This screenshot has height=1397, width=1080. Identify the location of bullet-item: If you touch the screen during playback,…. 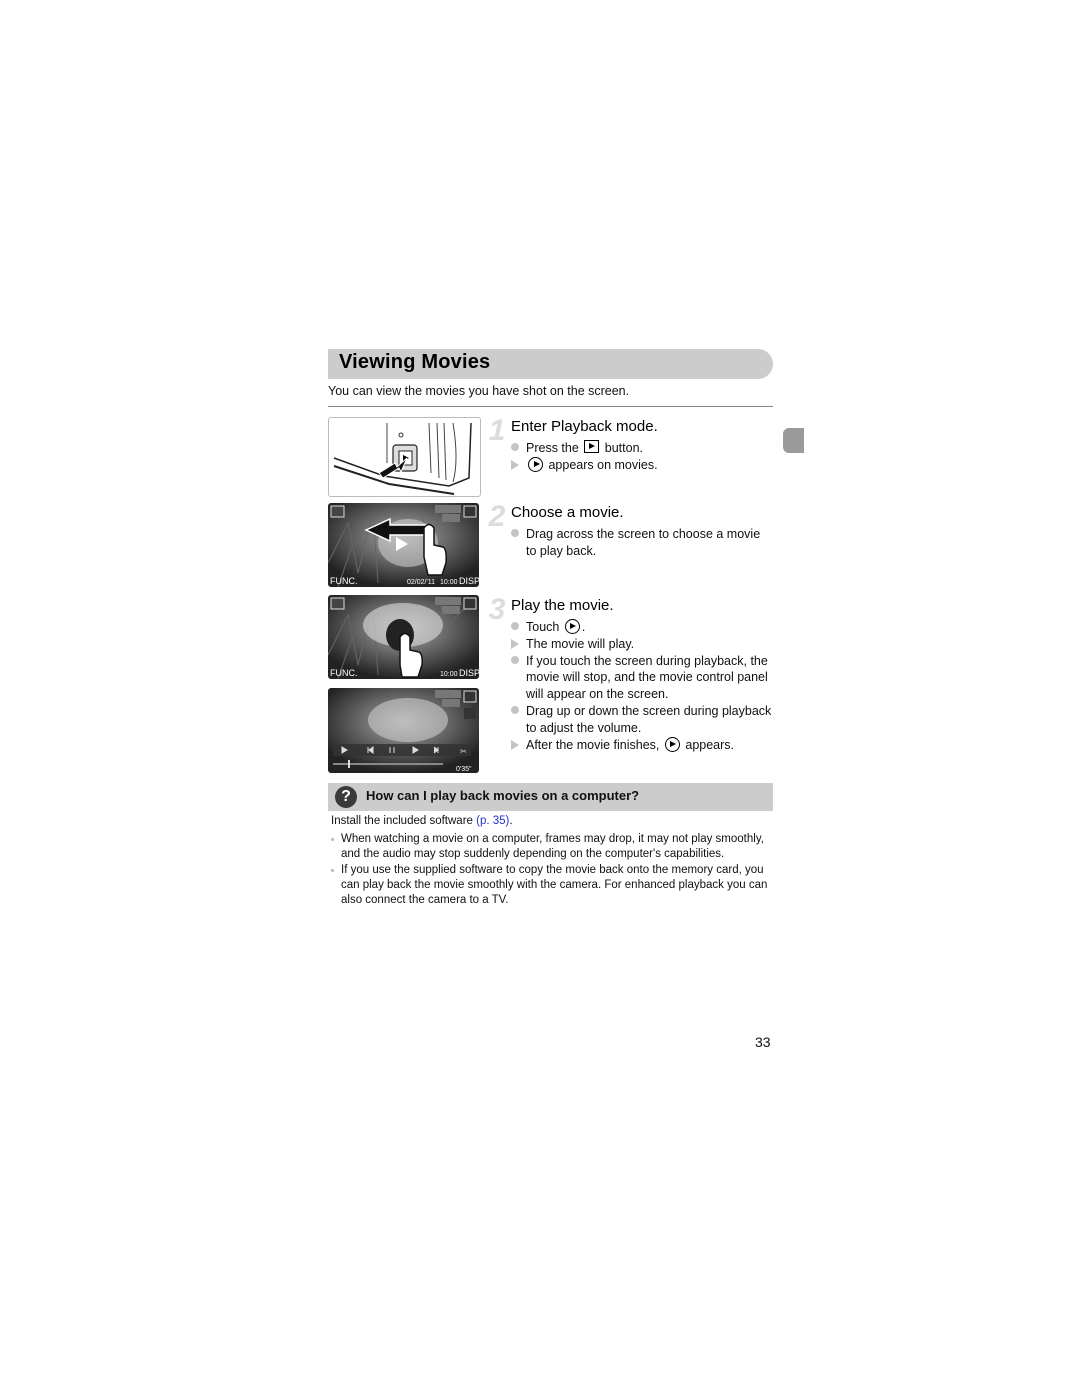
(642, 678).